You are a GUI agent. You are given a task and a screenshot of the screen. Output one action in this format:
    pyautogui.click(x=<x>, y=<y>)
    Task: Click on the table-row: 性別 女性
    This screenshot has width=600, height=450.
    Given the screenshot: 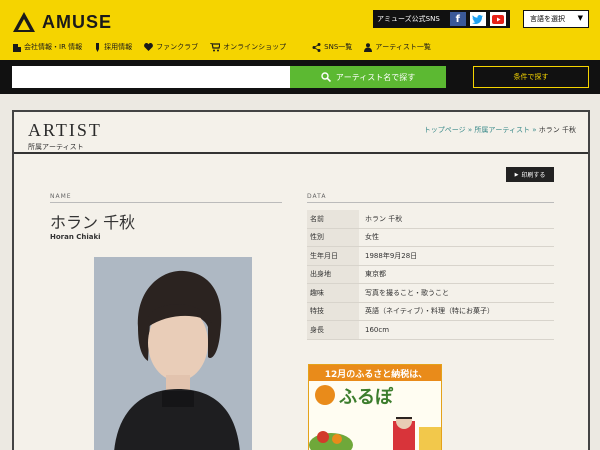 What is the action you would take?
    pyautogui.click(x=430, y=237)
    